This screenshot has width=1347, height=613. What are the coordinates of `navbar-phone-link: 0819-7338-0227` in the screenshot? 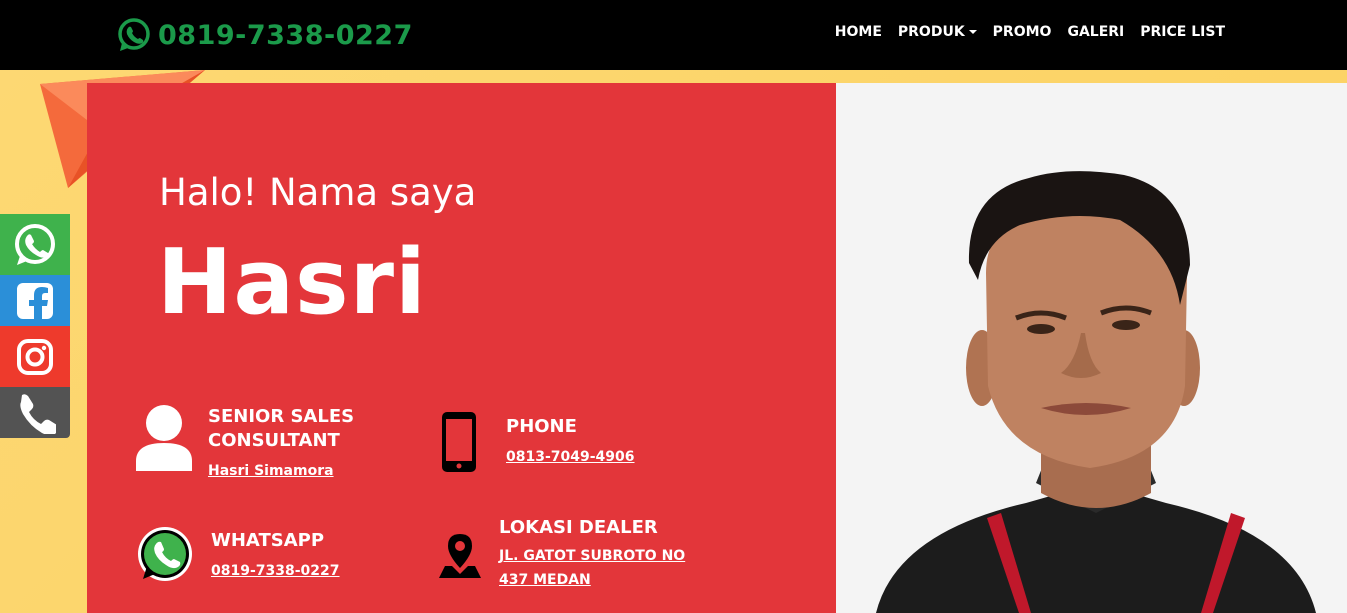 It's located at (264, 35).